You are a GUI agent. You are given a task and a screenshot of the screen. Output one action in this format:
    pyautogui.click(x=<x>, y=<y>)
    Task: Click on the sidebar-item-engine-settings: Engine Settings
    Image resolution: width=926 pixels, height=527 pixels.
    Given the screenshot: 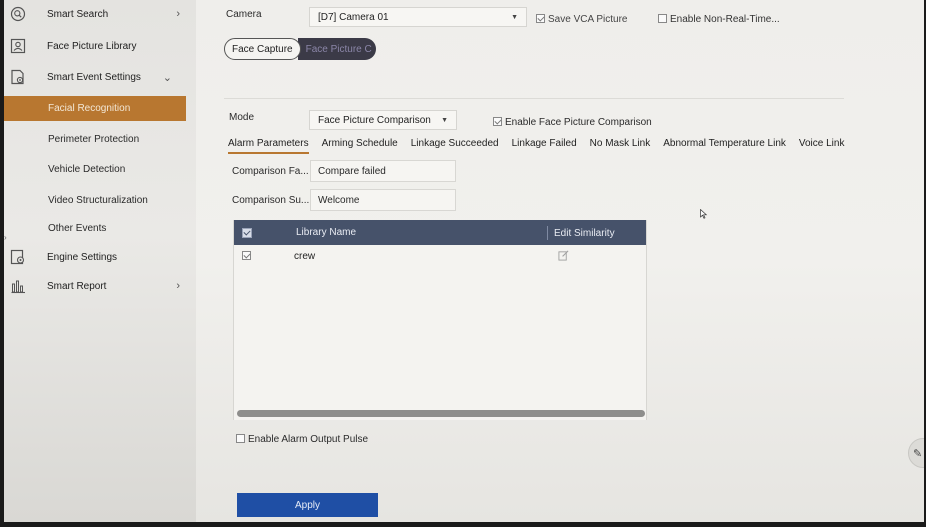 What is the action you would take?
    pyautogui.click(x=95, y=257)
    